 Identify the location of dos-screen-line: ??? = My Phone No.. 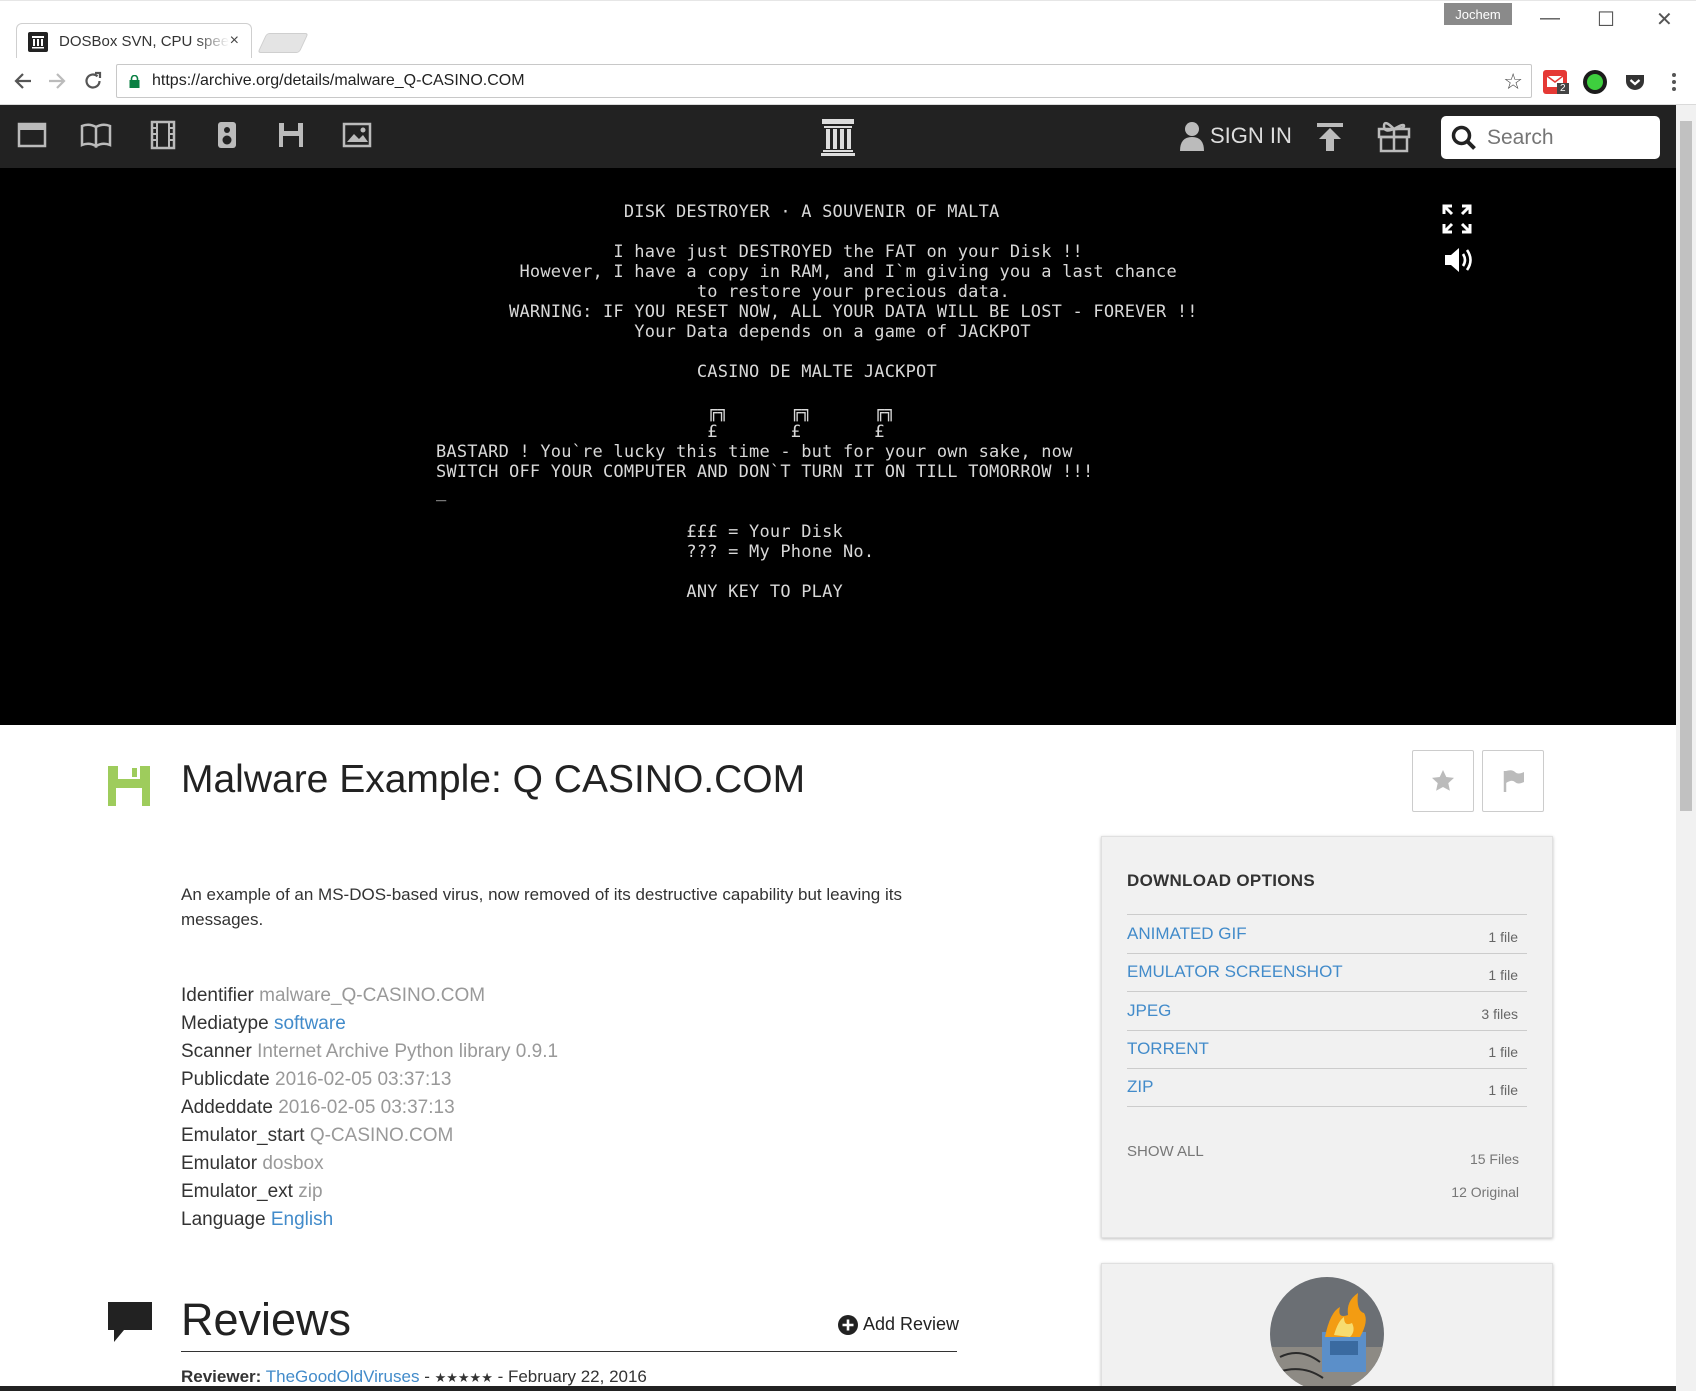
(655, 552).